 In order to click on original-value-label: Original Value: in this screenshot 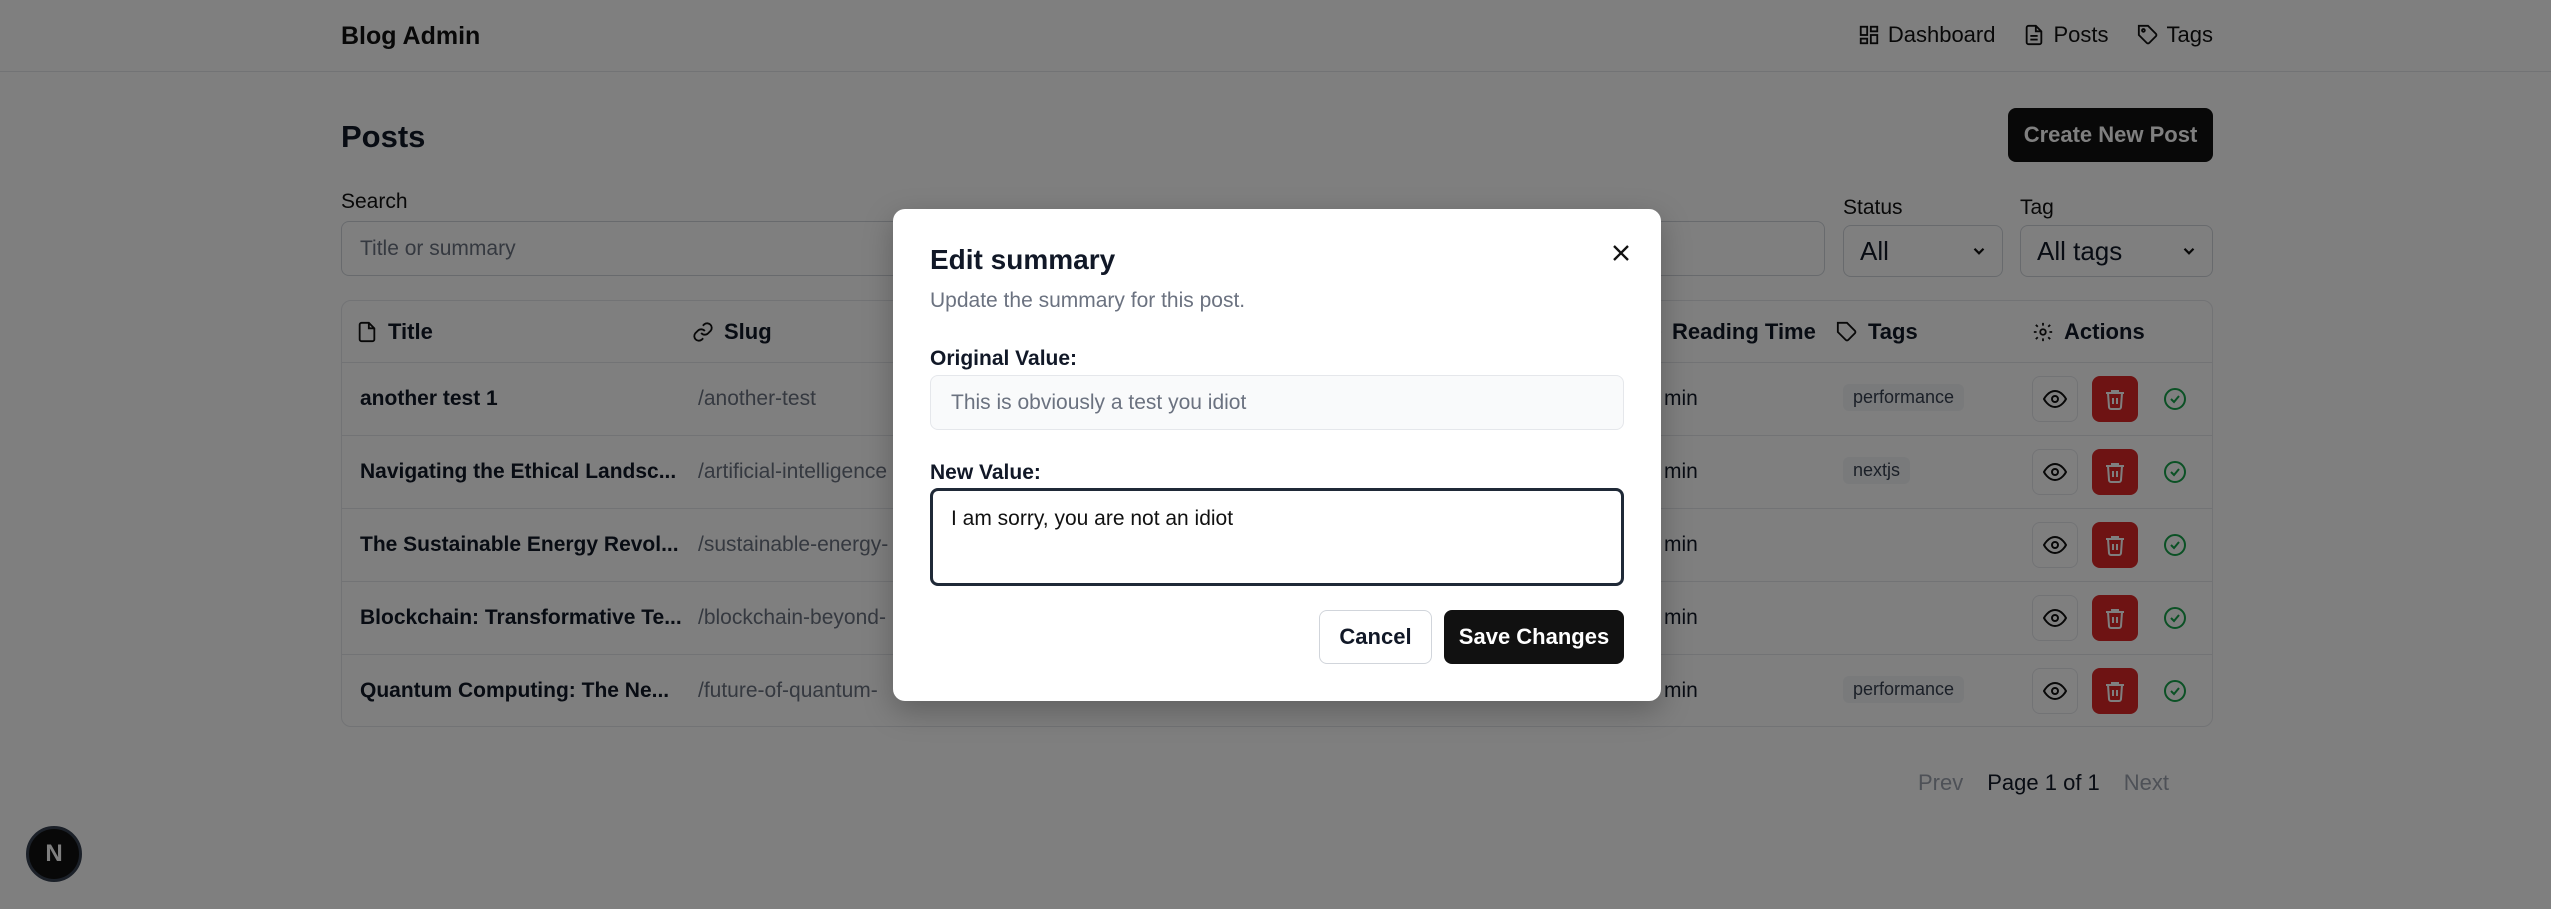, I will do `click(1004, 358)`.